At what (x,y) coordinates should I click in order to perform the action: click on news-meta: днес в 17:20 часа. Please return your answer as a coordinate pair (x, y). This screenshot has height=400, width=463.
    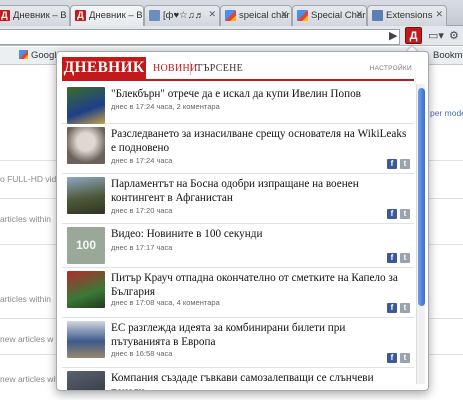
    Looking at the image, I should click on (142, 210).